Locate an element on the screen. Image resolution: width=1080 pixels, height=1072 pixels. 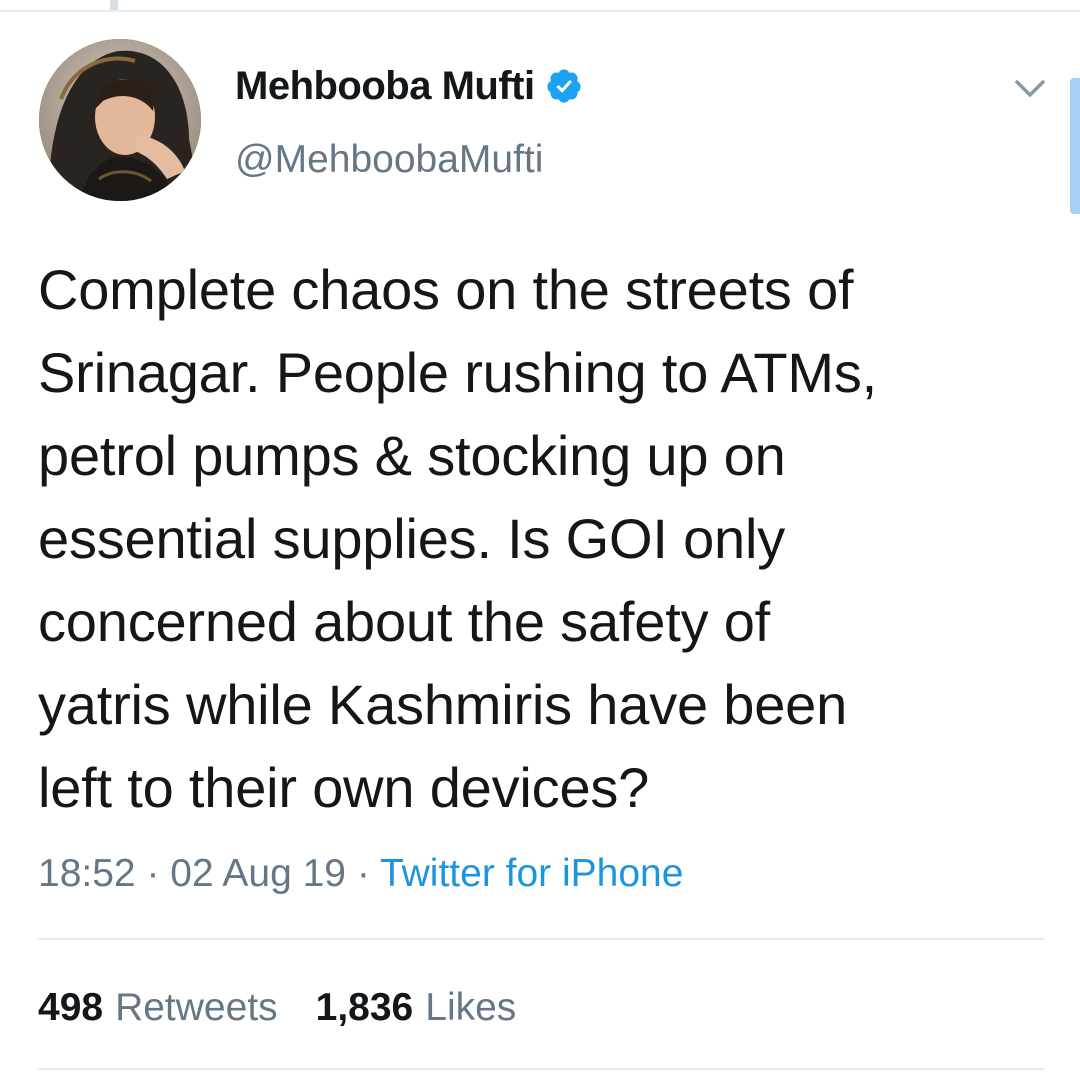
retweets-stat: 498 Retweets is located at coordinates (158, 1008).